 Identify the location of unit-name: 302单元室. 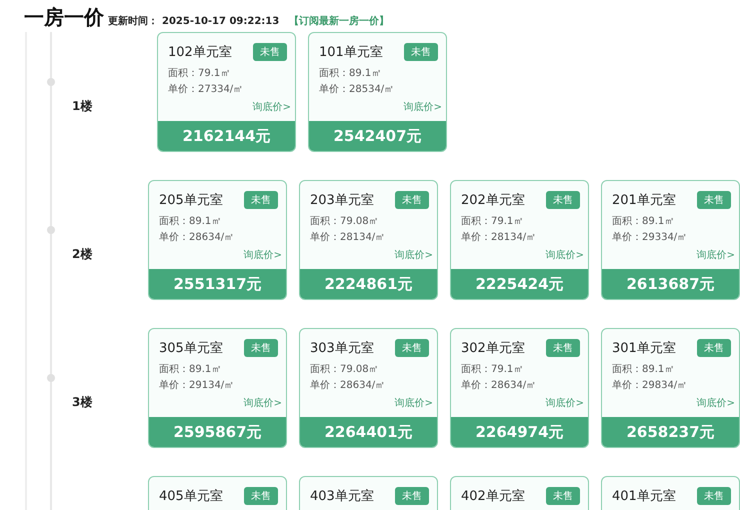
(493, 348).